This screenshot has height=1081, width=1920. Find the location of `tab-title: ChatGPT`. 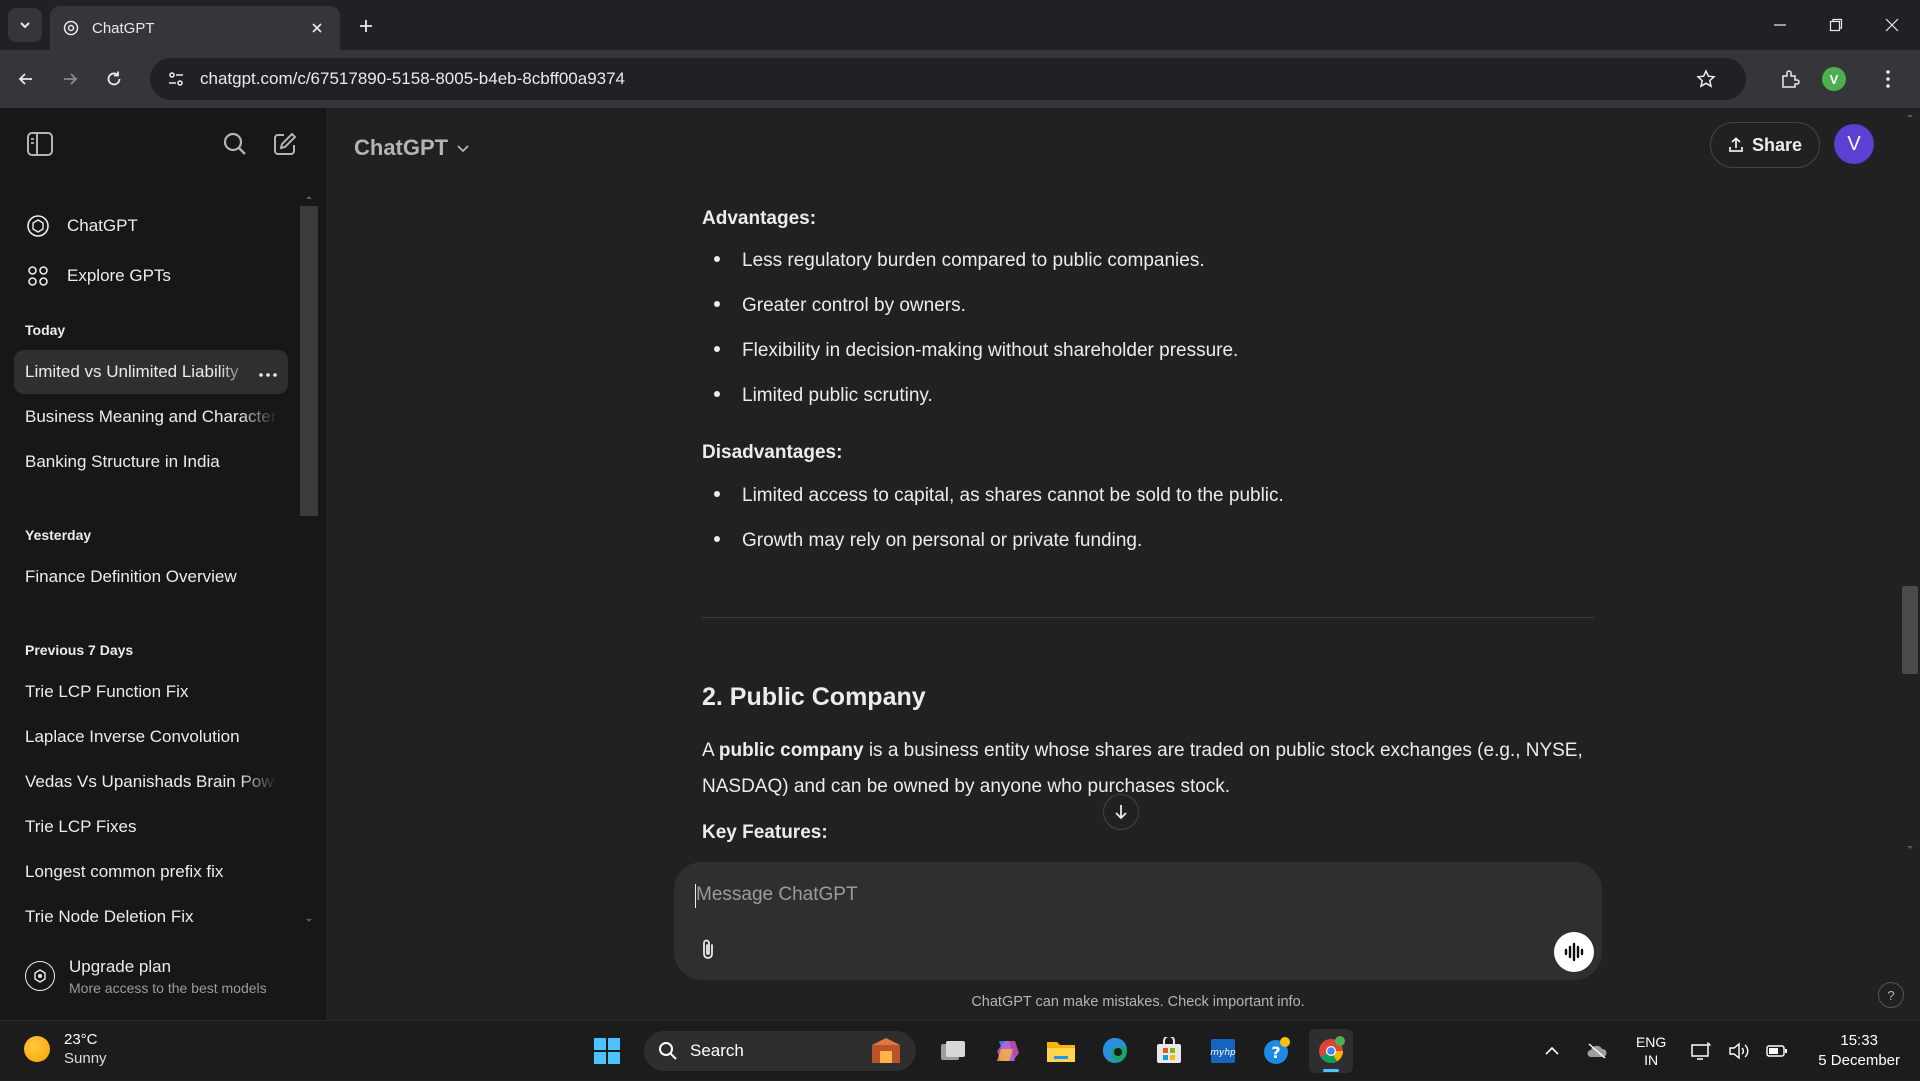

tab-title: ChatGPT is located at coordinates (123, 28).